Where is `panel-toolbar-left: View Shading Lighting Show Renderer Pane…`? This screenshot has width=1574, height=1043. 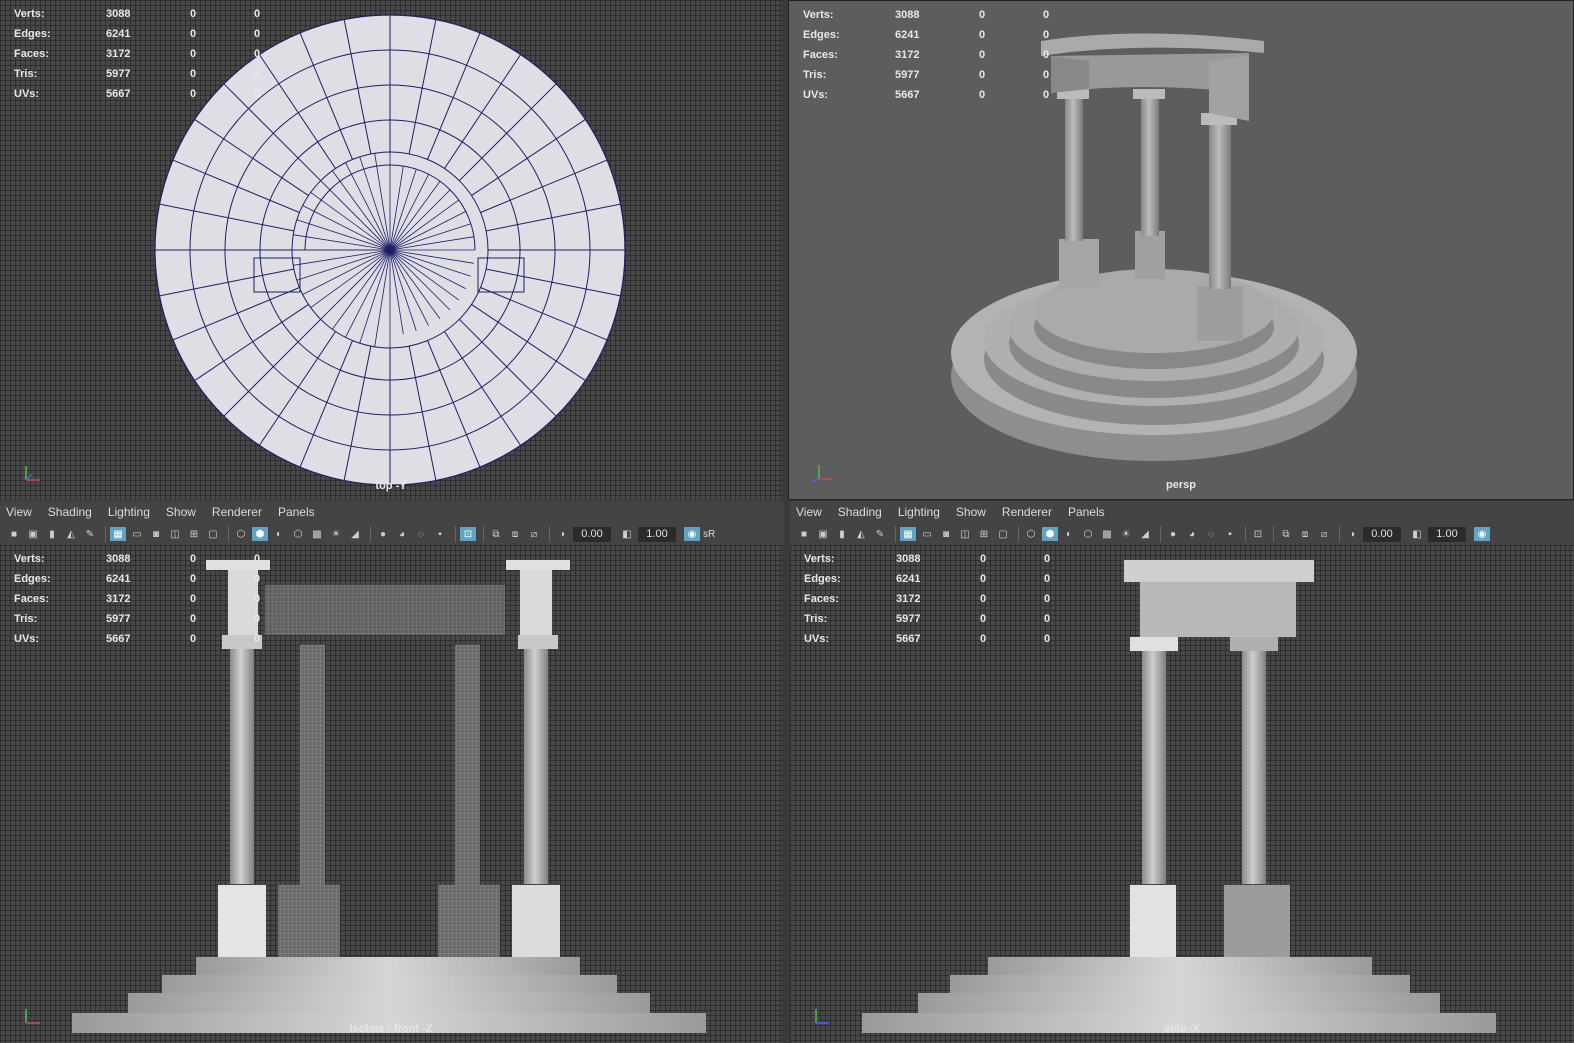
panel-toolbar-left: View Shading Lighting Show Renderer Pane… is located at coordinates (392, 523).